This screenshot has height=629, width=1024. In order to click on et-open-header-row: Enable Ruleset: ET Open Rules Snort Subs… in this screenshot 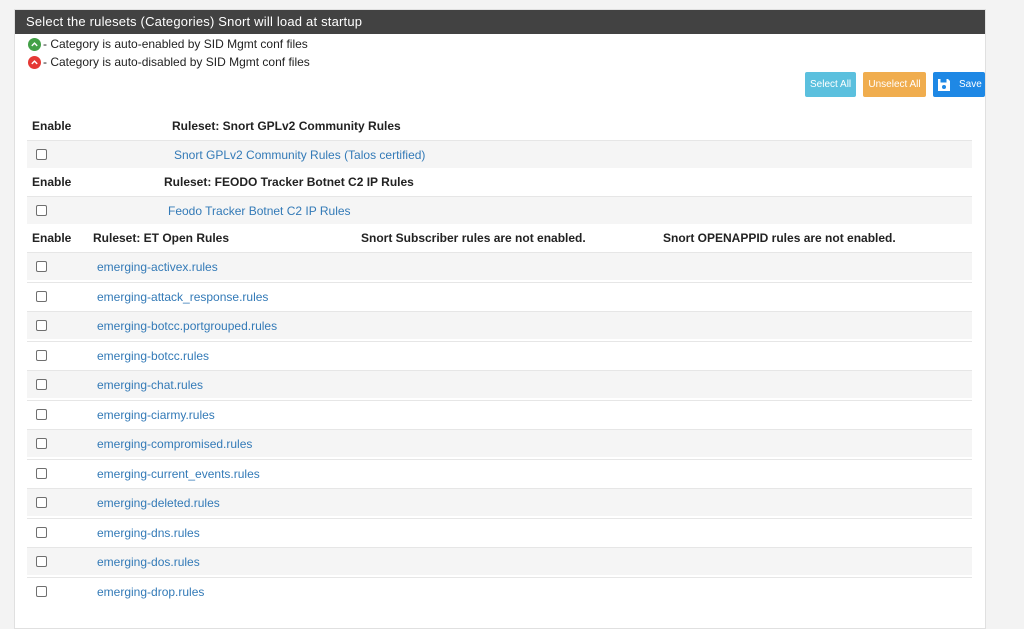, I will do `click(499, 238)`.